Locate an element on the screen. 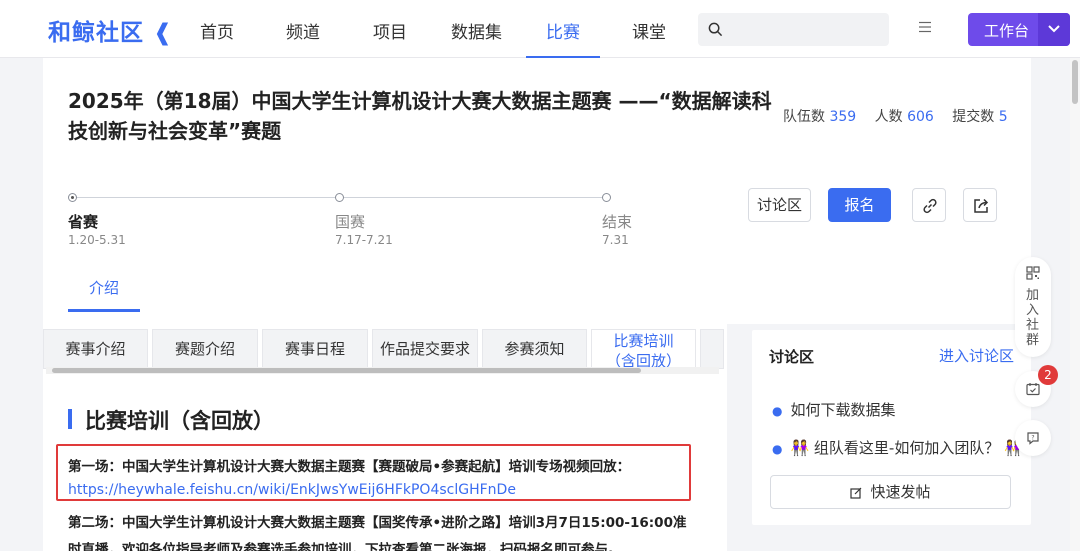  nav-competitions: 比赛 is located at coordinates (563, 30).